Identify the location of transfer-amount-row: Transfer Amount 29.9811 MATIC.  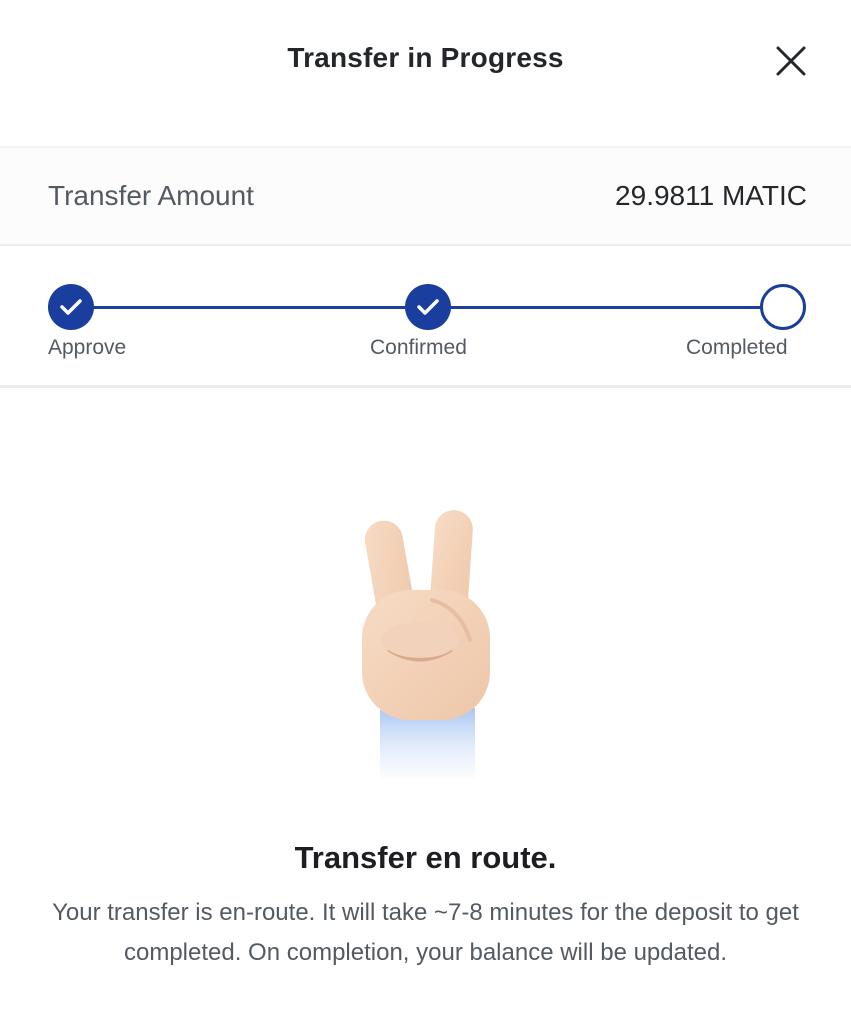
(425, 196).